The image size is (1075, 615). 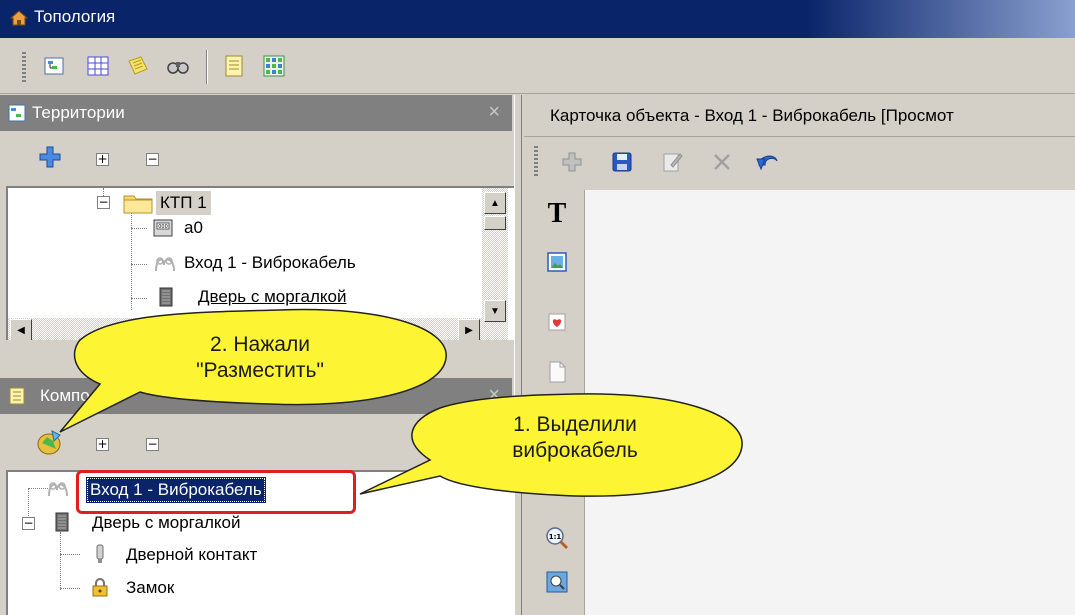 I want to click on callout-step1-text: 1. Выделили виброкабель, so click(x=575, y=438).